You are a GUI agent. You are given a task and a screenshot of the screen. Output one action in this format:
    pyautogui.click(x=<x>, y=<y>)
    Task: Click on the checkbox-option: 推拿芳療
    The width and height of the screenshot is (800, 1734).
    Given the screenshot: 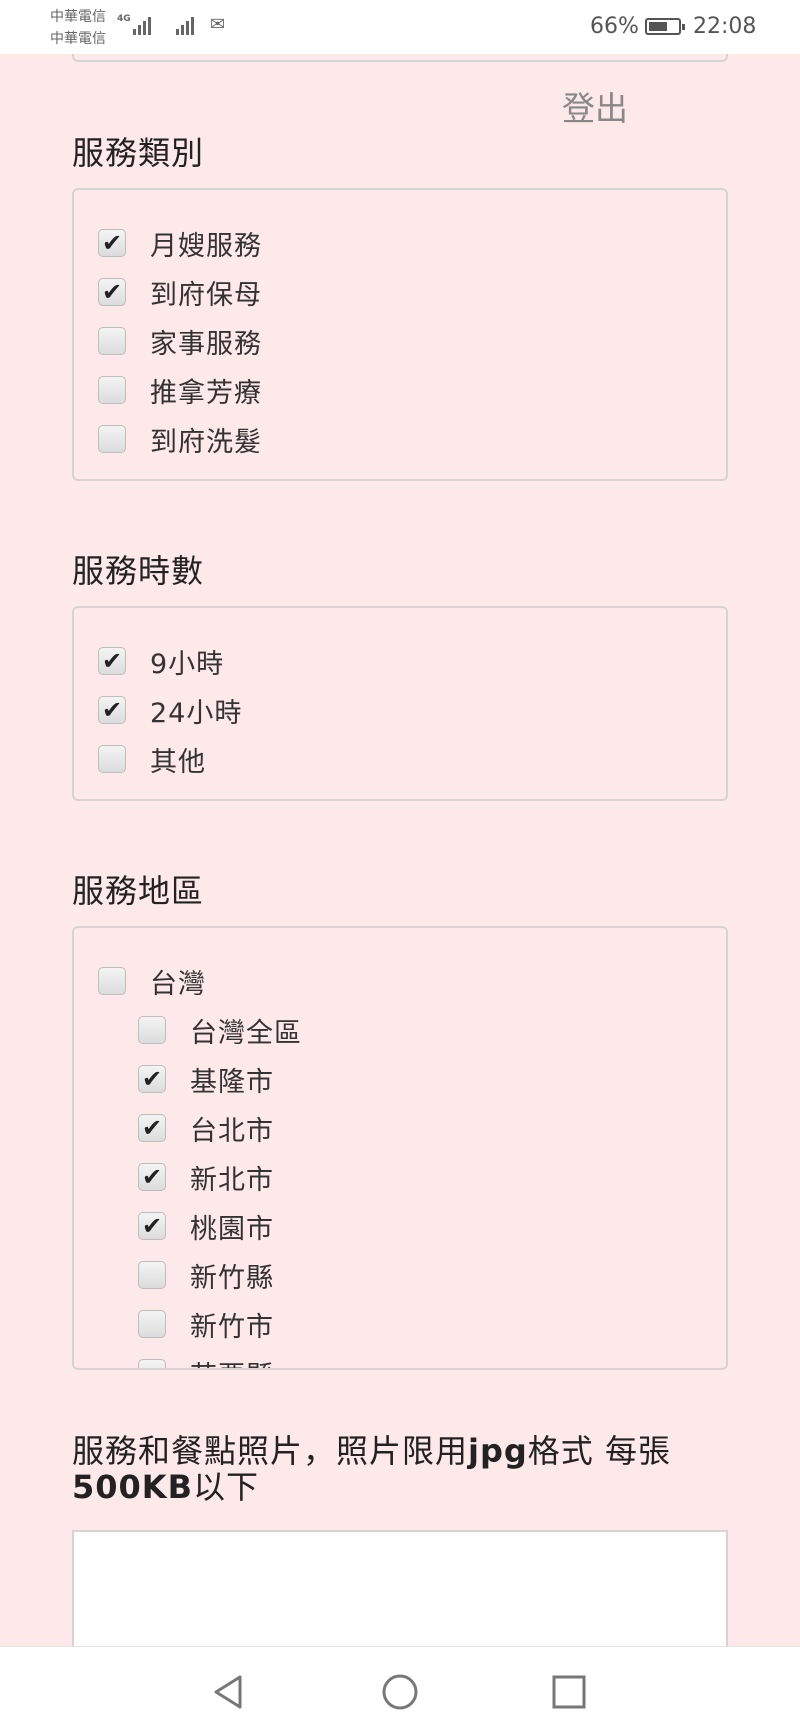 What is the action you would take?
    pyautogui.click(x=180, y=390)
    